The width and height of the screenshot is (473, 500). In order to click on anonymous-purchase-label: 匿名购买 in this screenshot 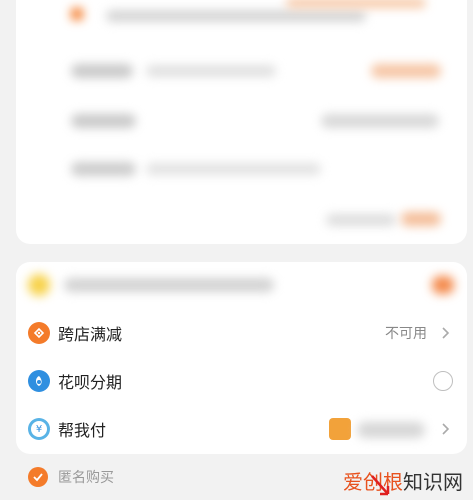, I will do `click(86, 478)`.